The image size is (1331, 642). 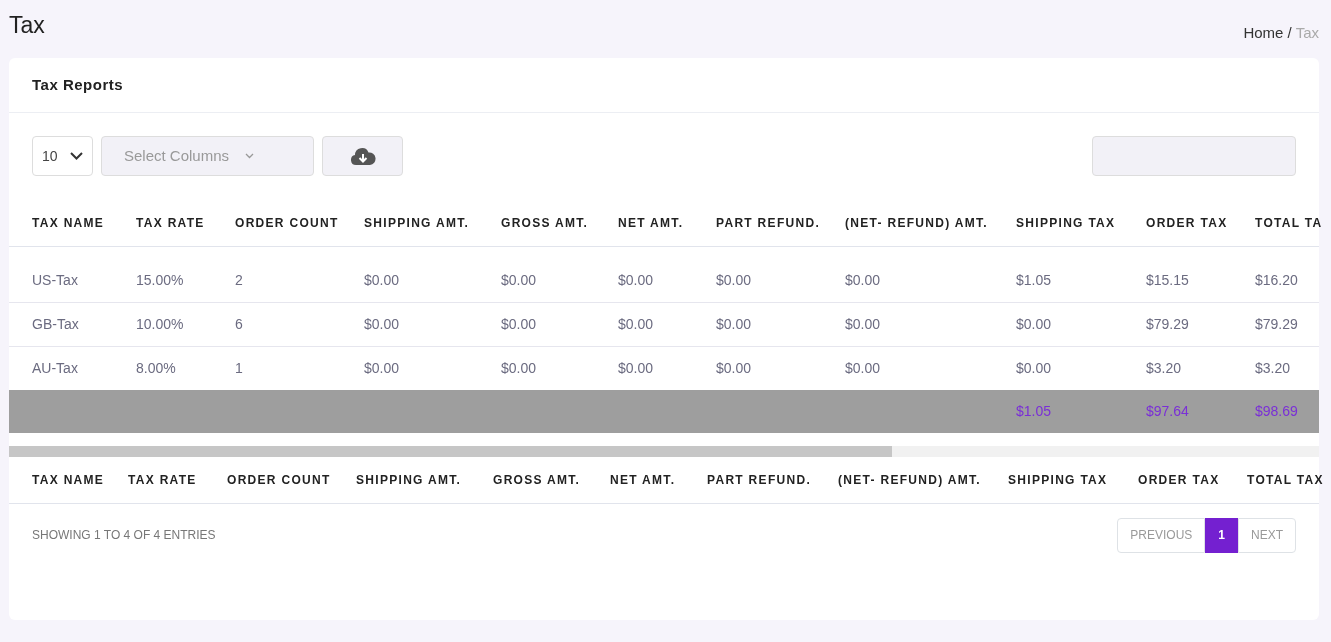 What do you see at coordinates (72, 324) in the screenshot?
I see `table-cell: GB-Tax` at bounding box center [72, 324].